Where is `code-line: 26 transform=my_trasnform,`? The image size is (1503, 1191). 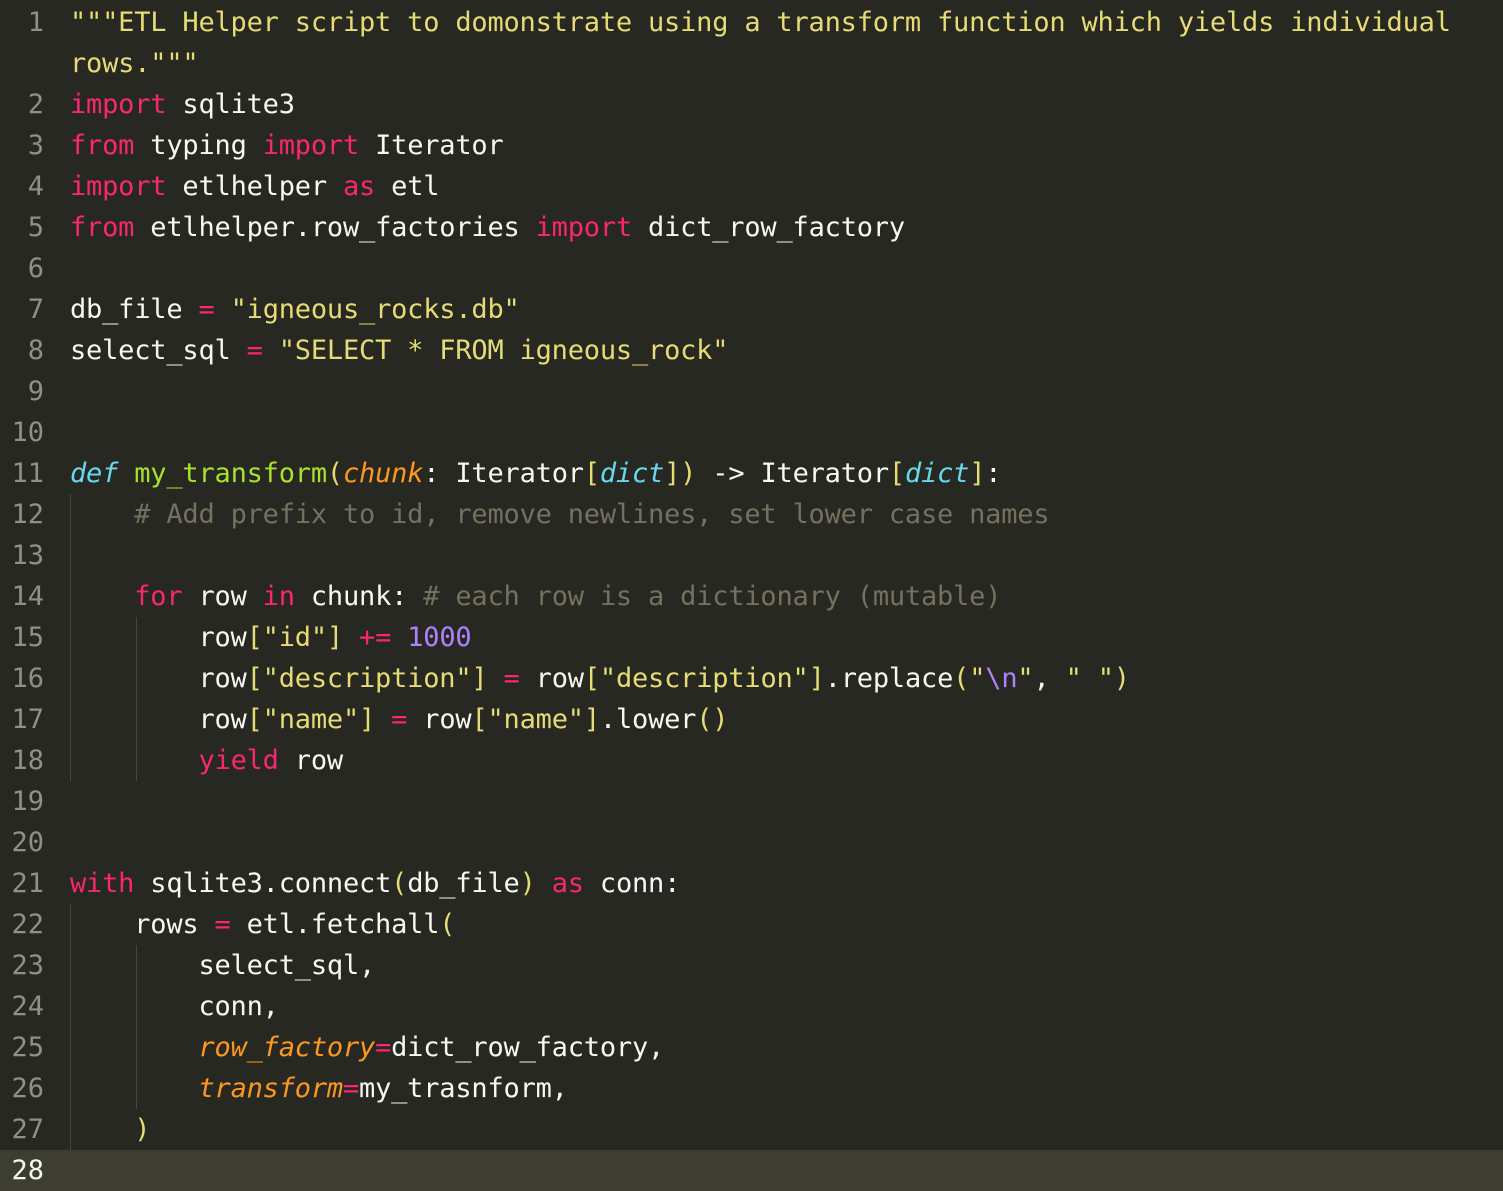
code-line: 26 transform=my_trasnform, is located at coordinates (751, 1088).